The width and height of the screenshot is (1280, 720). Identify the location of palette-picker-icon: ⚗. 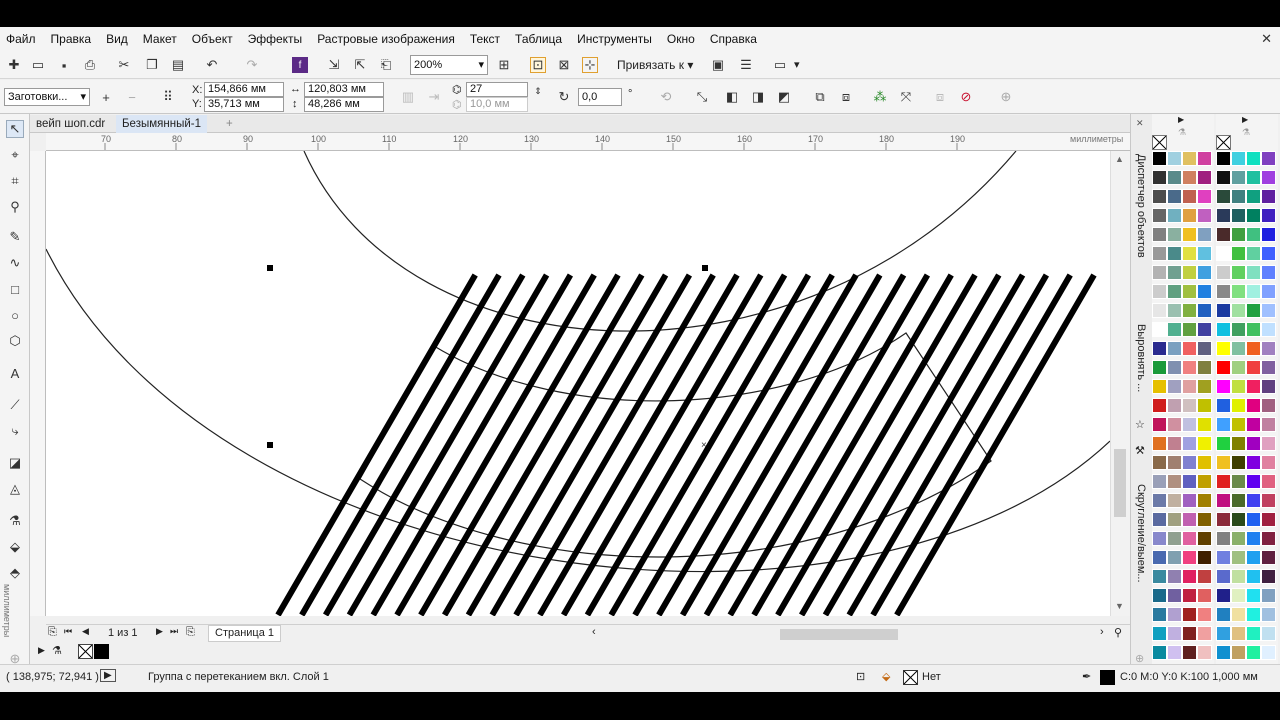
(1182, 132).